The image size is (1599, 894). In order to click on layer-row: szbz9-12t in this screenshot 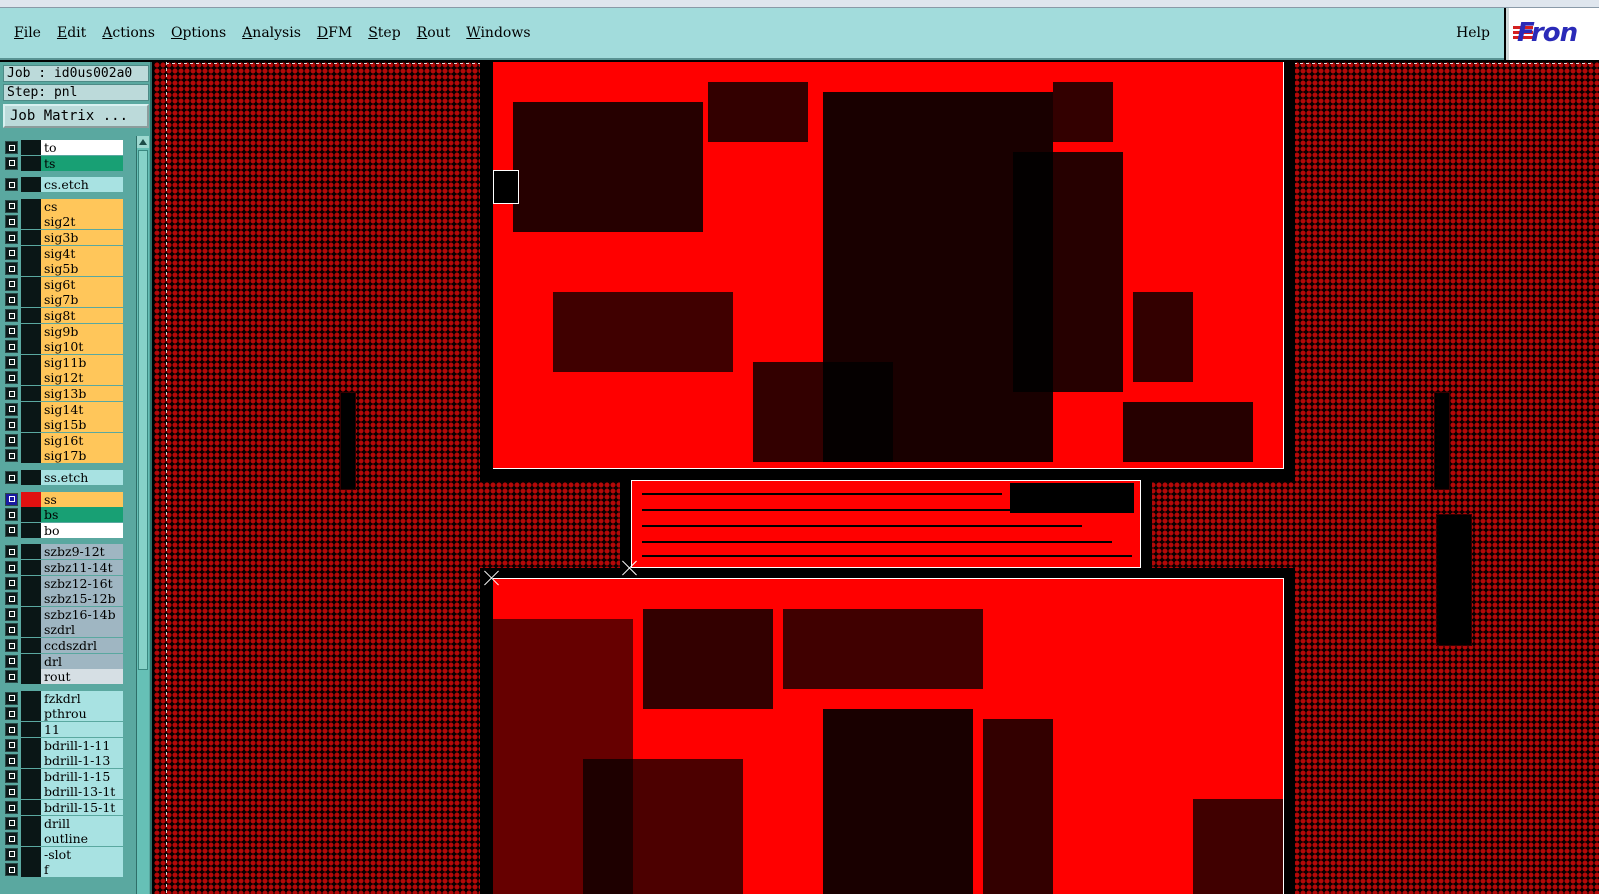, I will do `click(64, 552)`.